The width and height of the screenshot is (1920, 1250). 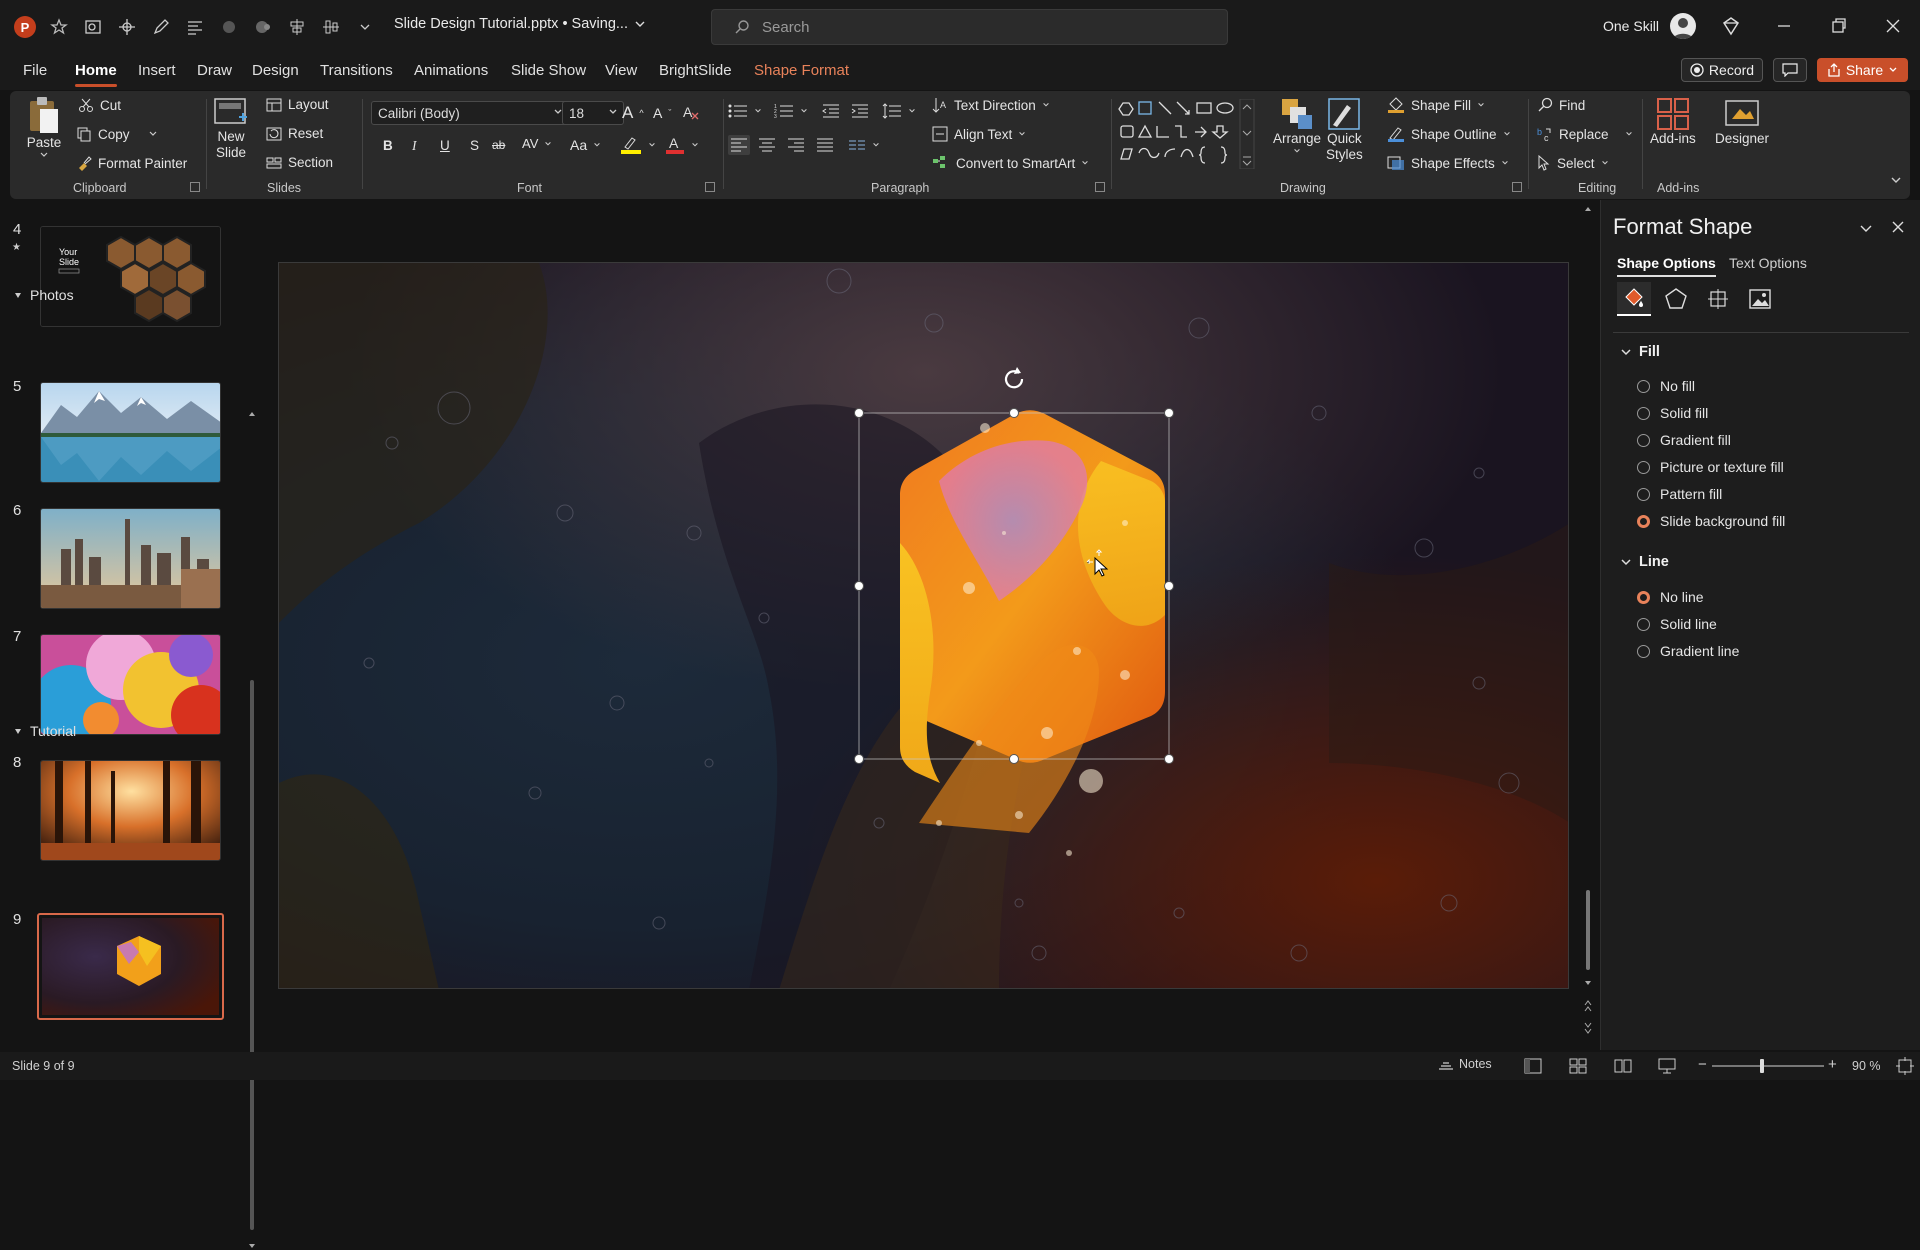 I want to click on align-center-button, so click(x=767, y=145).